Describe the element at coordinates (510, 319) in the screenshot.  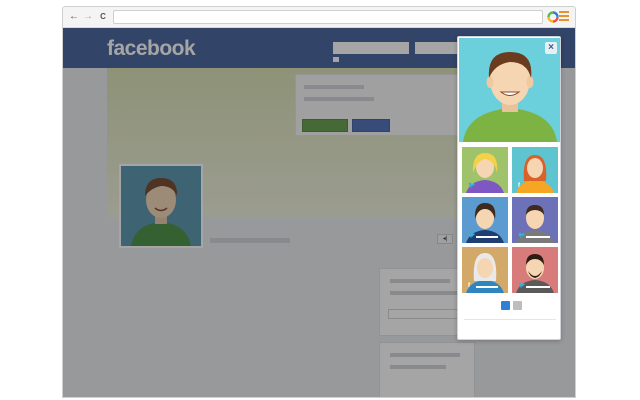
I see `popup-divider` at that location.